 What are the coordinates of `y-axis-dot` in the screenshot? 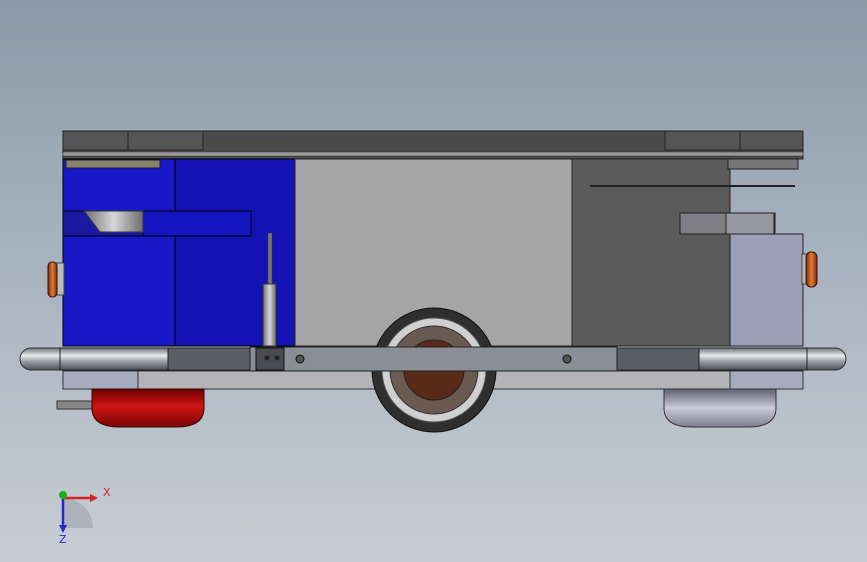 It's located at (63, 495).